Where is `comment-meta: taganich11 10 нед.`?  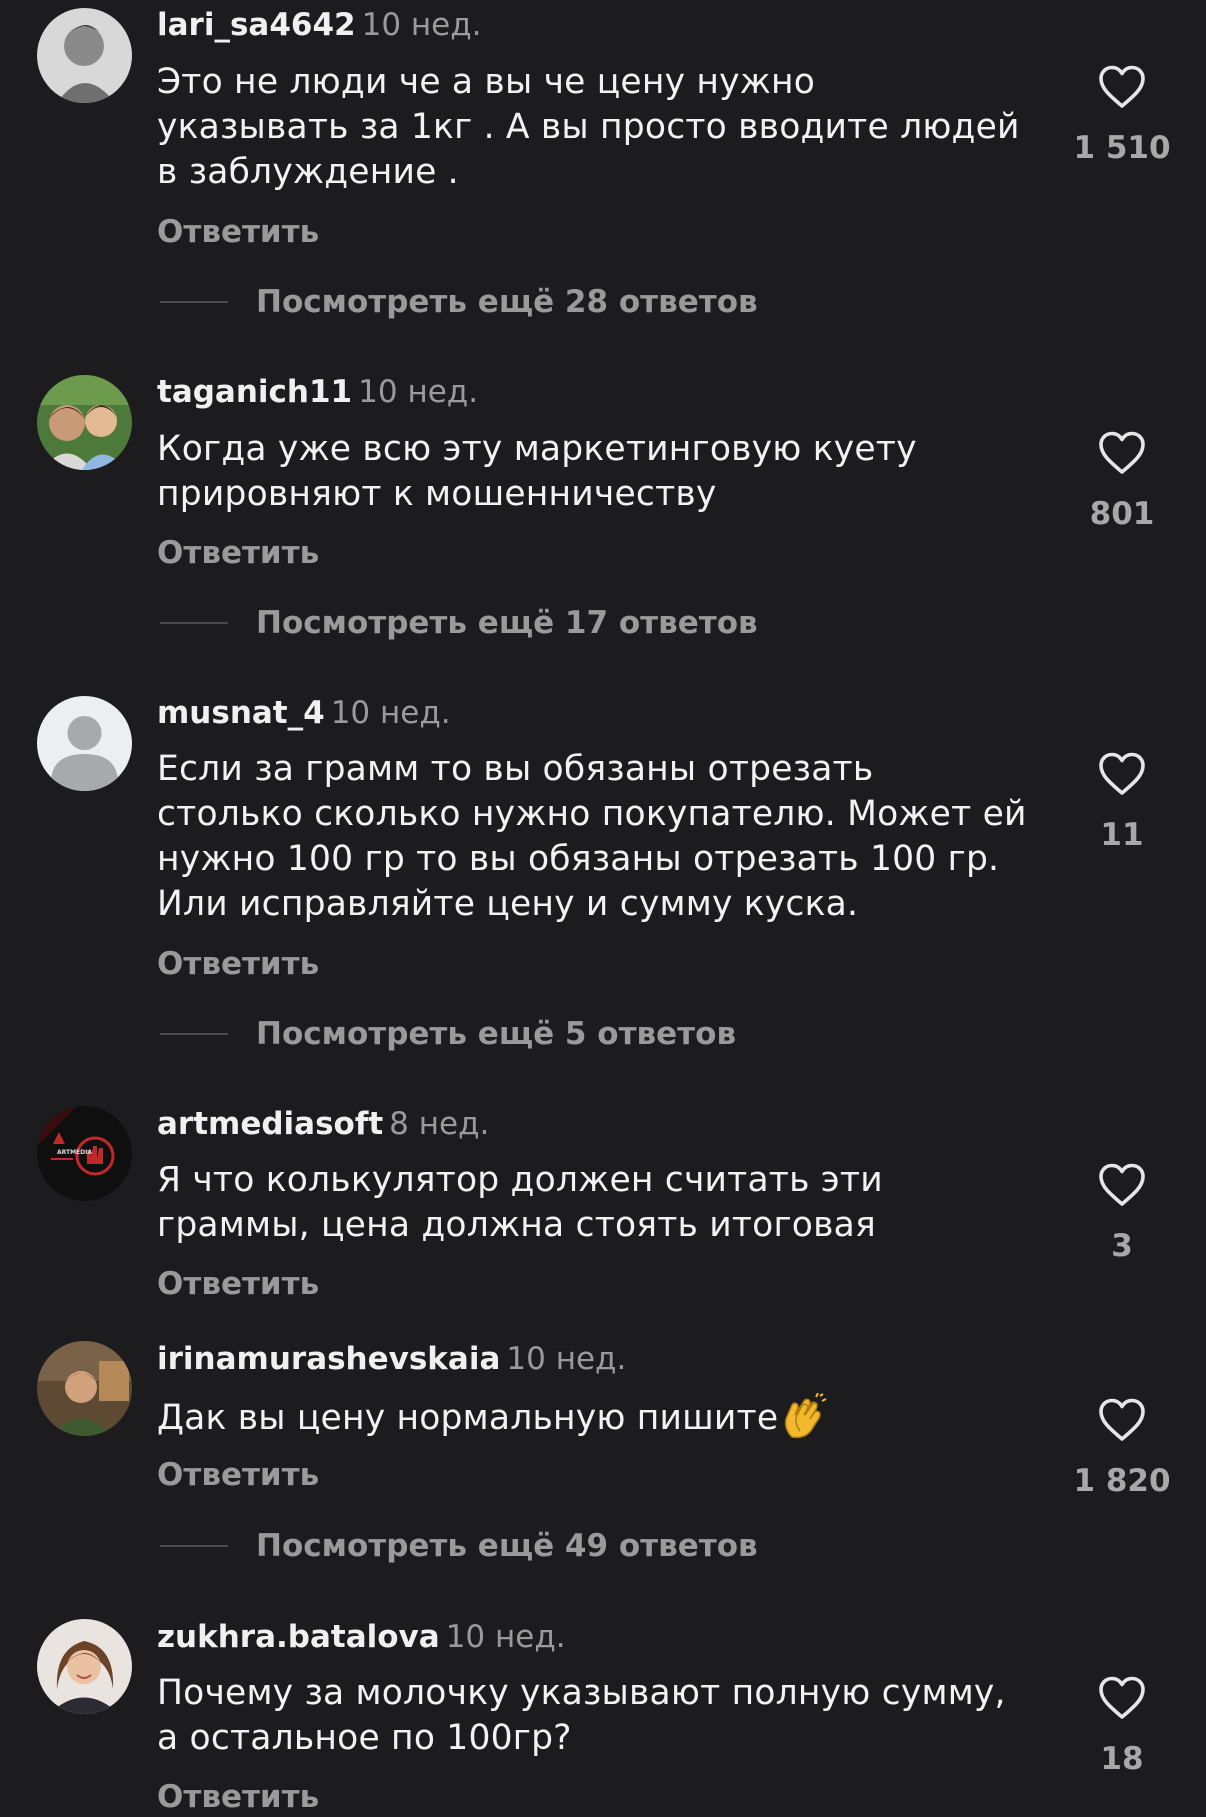 comment-meta: taganich11 10 нед. is located at coordinates (317, 392).